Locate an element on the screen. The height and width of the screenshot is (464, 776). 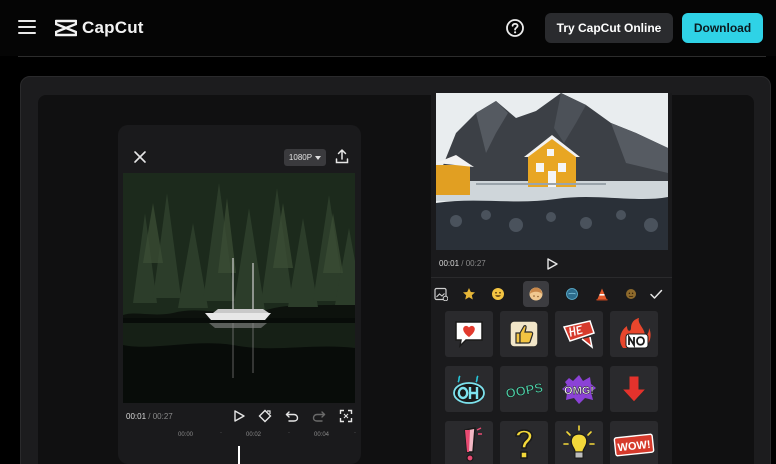
editor-timecode: 00:01 / 00:27 is located at coordinates (149, 416).